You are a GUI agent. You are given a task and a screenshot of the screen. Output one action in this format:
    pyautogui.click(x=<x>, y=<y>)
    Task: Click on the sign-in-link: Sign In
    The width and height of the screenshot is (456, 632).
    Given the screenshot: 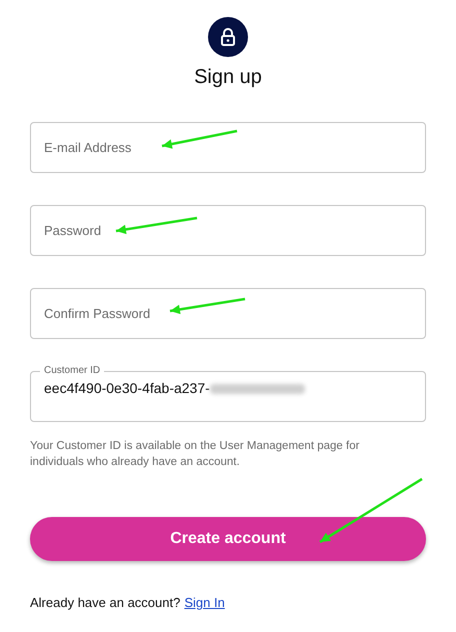 What is the action you would take?
    pyautogui.click(x=204, y=602)
    